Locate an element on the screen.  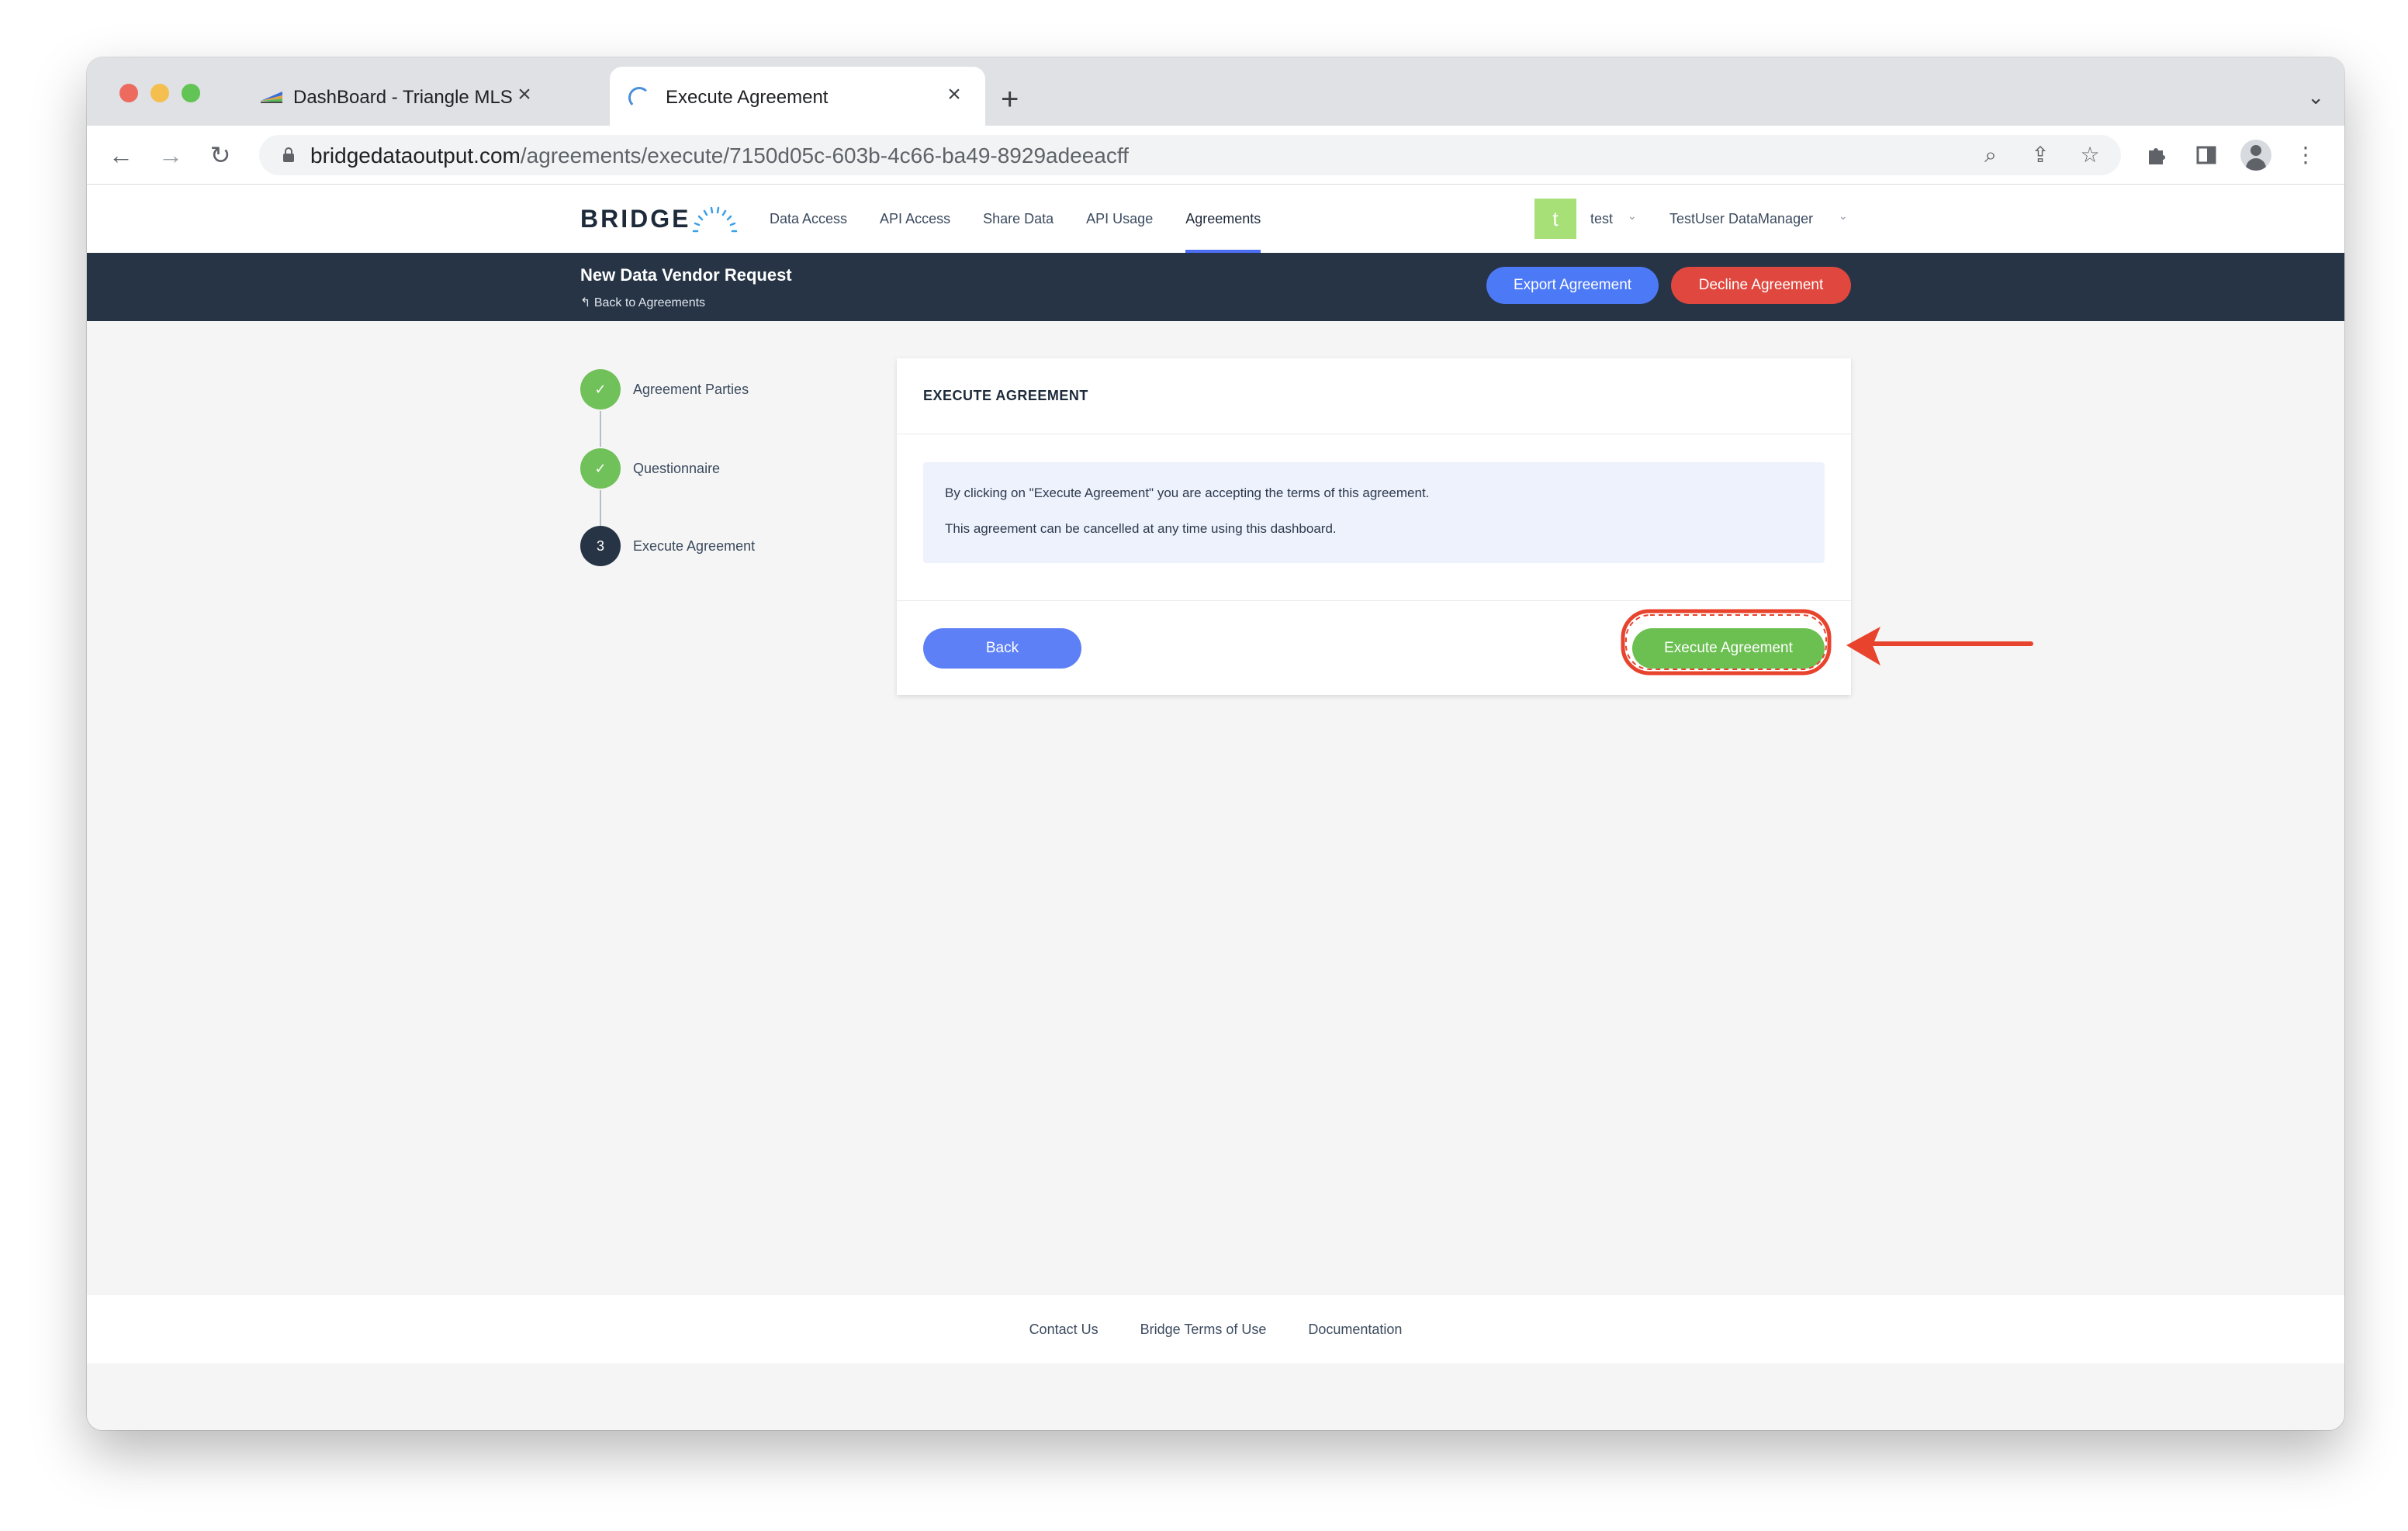
card-title: EXECUTE AGREEMENT is located at coordinates (1005, 395).